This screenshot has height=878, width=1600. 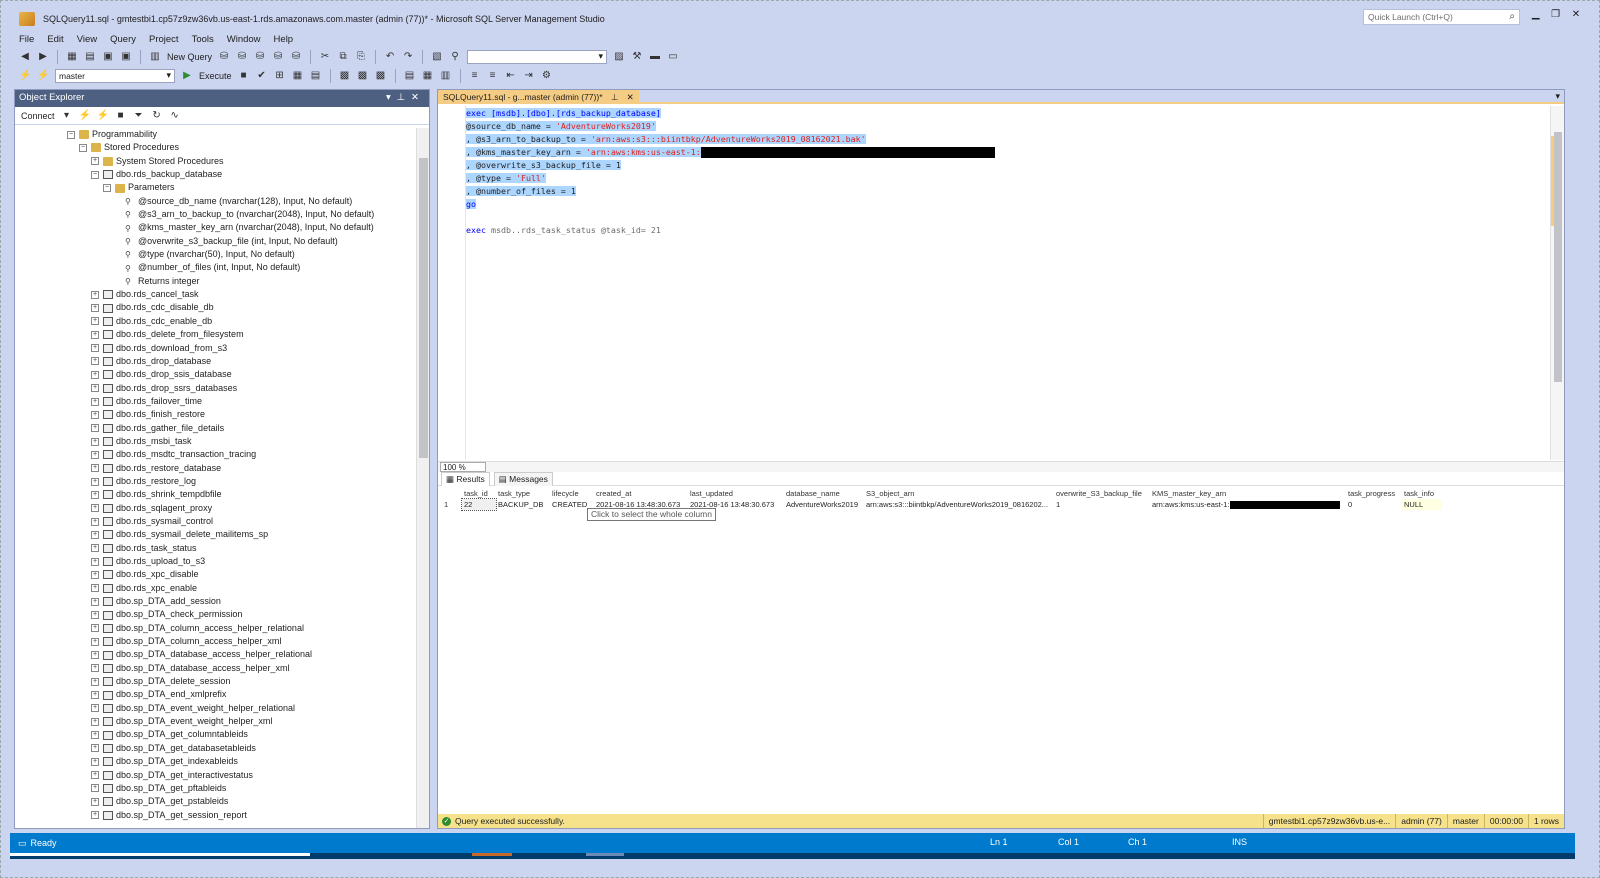 I want to click on tree-node: + dbo.rds_xpc_enable, so click(x=216, y=588).